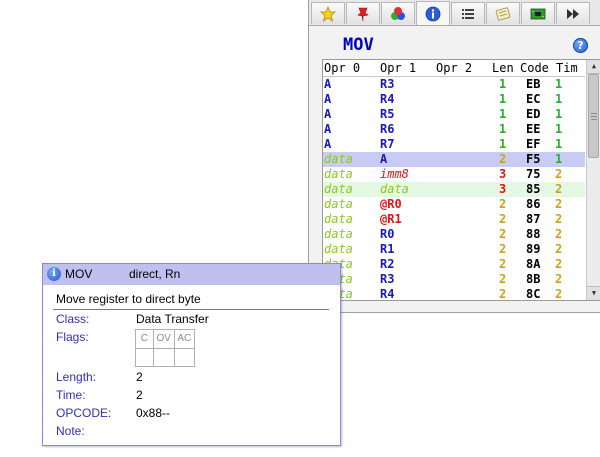 Image resolution: width=600 pixels, height=457 pixels. What do you see at coordinates (533, 99) in the screenshot?
I see `cell-code: EC` at bounding box center [533, 99].